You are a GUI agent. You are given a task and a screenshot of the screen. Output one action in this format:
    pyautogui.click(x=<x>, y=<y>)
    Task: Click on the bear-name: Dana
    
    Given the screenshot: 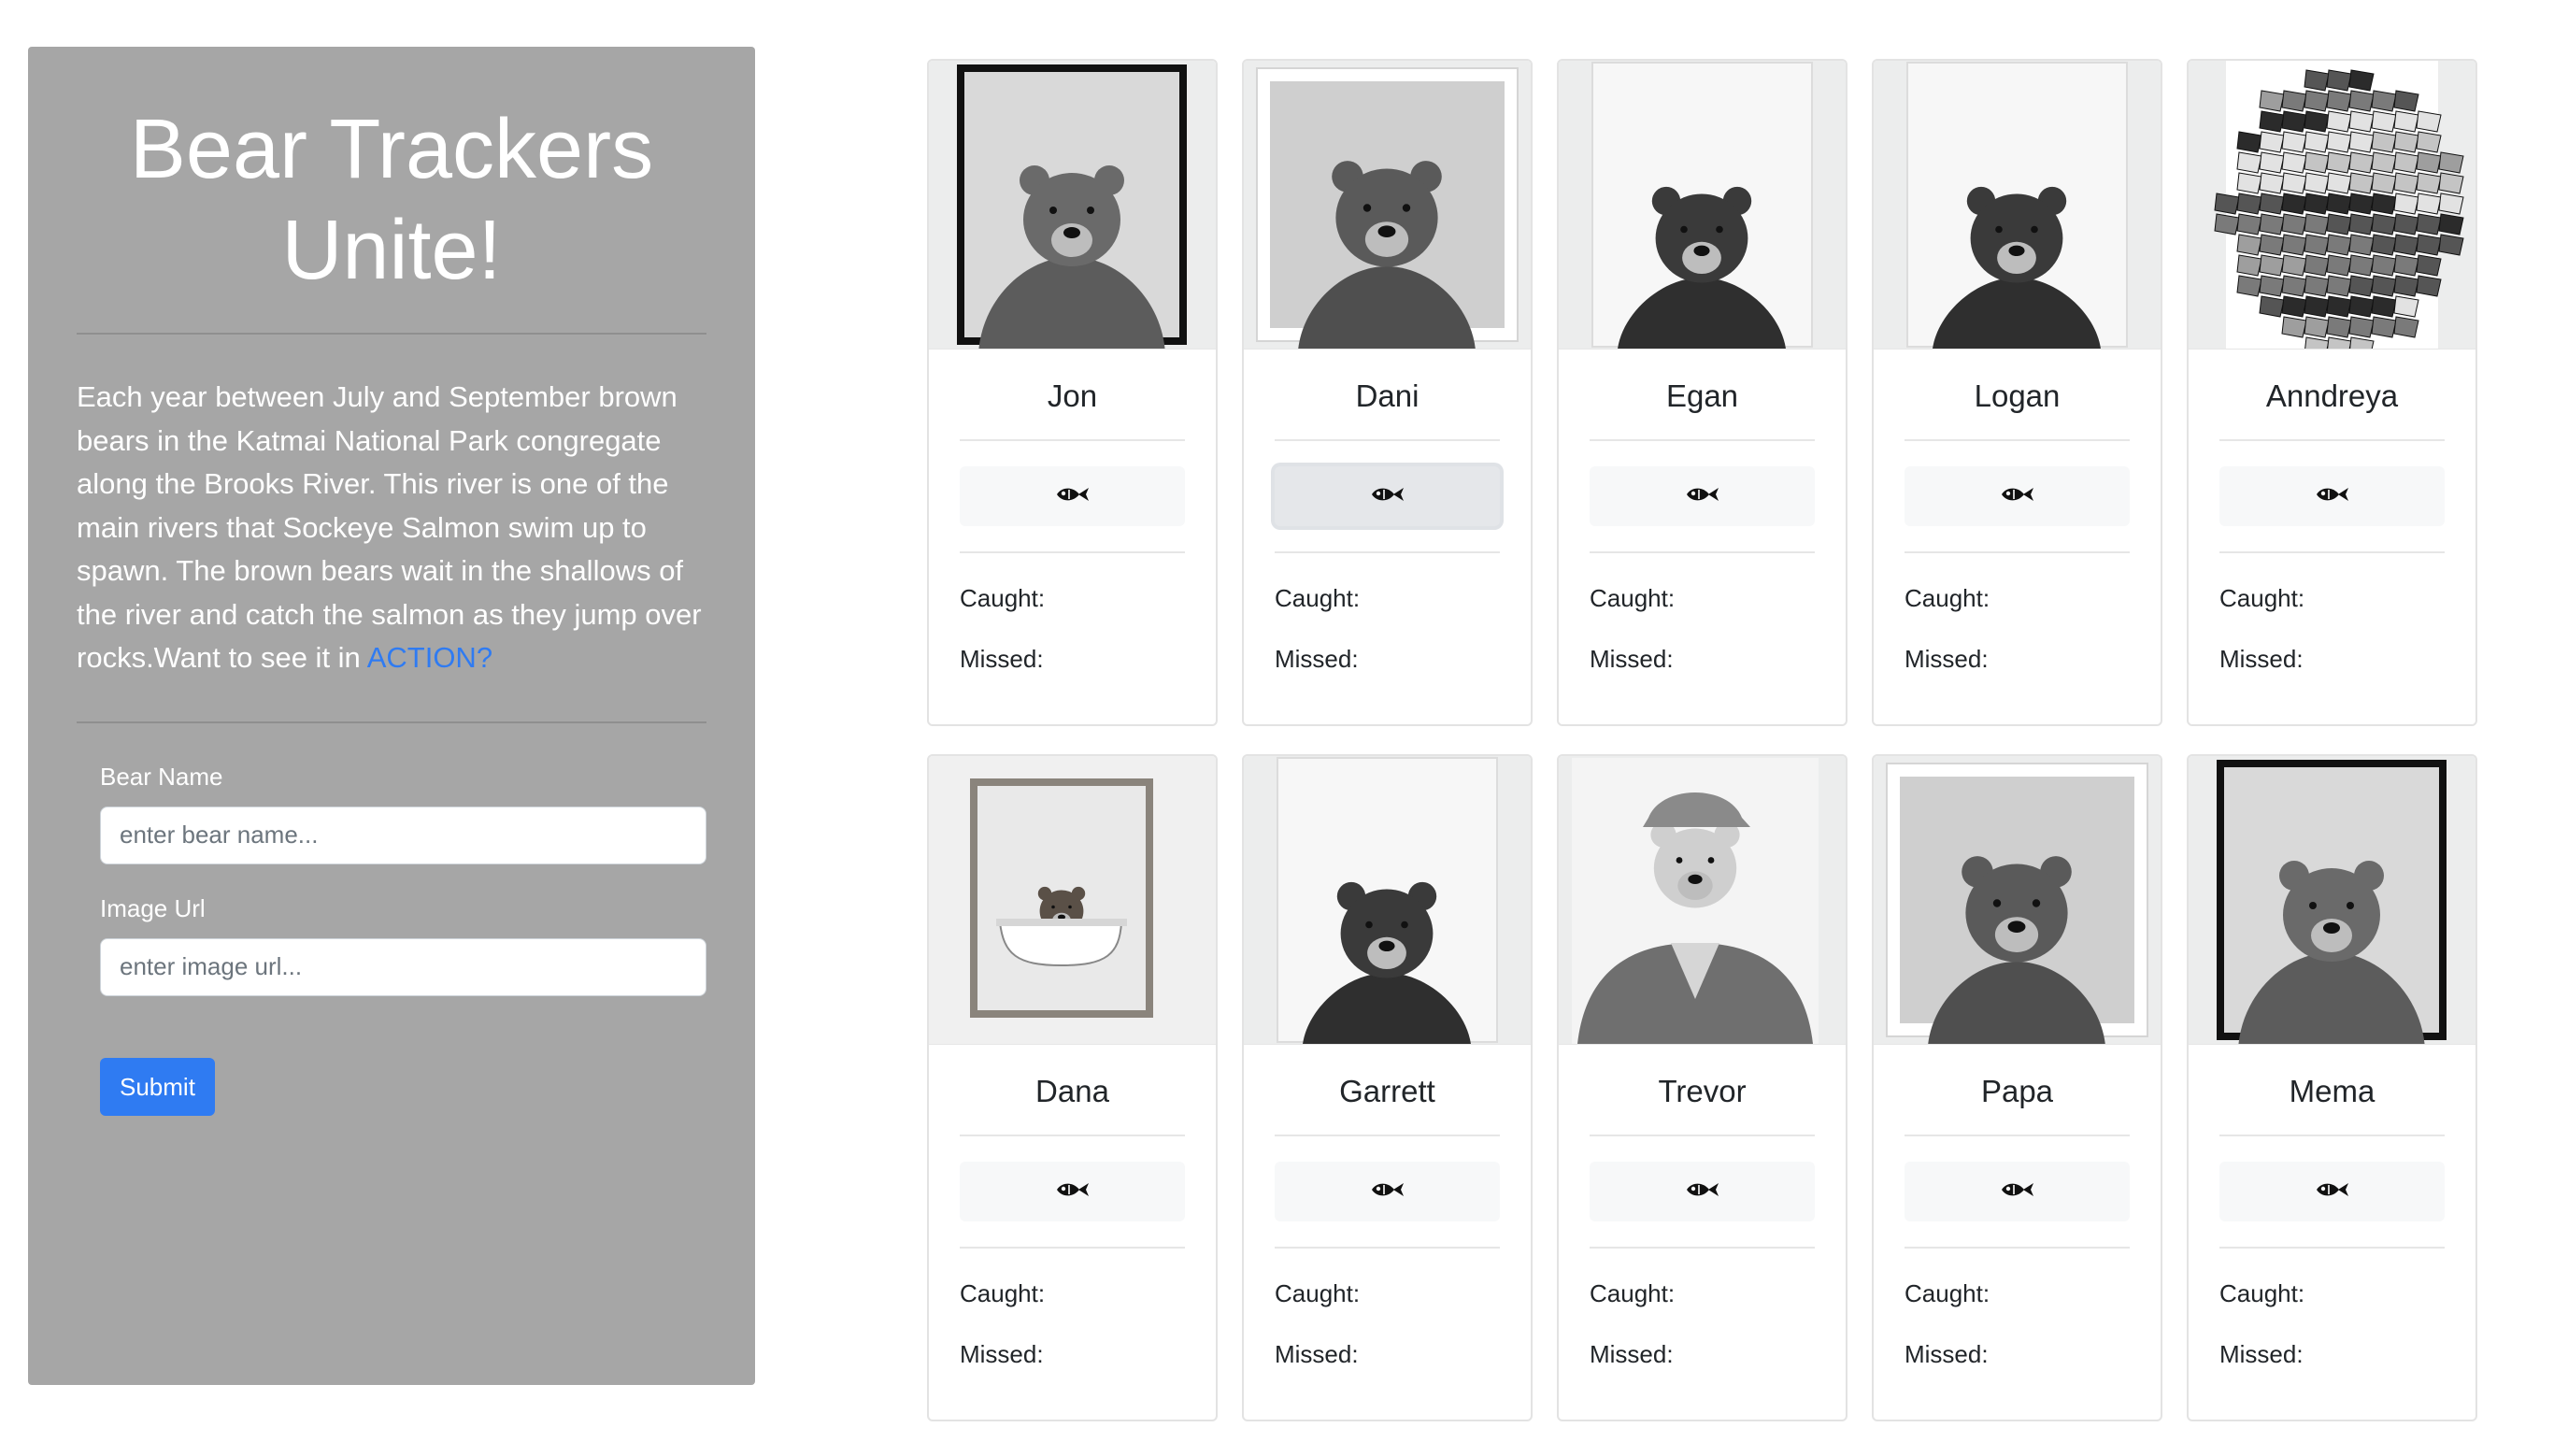 What is the action you would take?
    pyautogui.click(x=1072, y=1091)
    